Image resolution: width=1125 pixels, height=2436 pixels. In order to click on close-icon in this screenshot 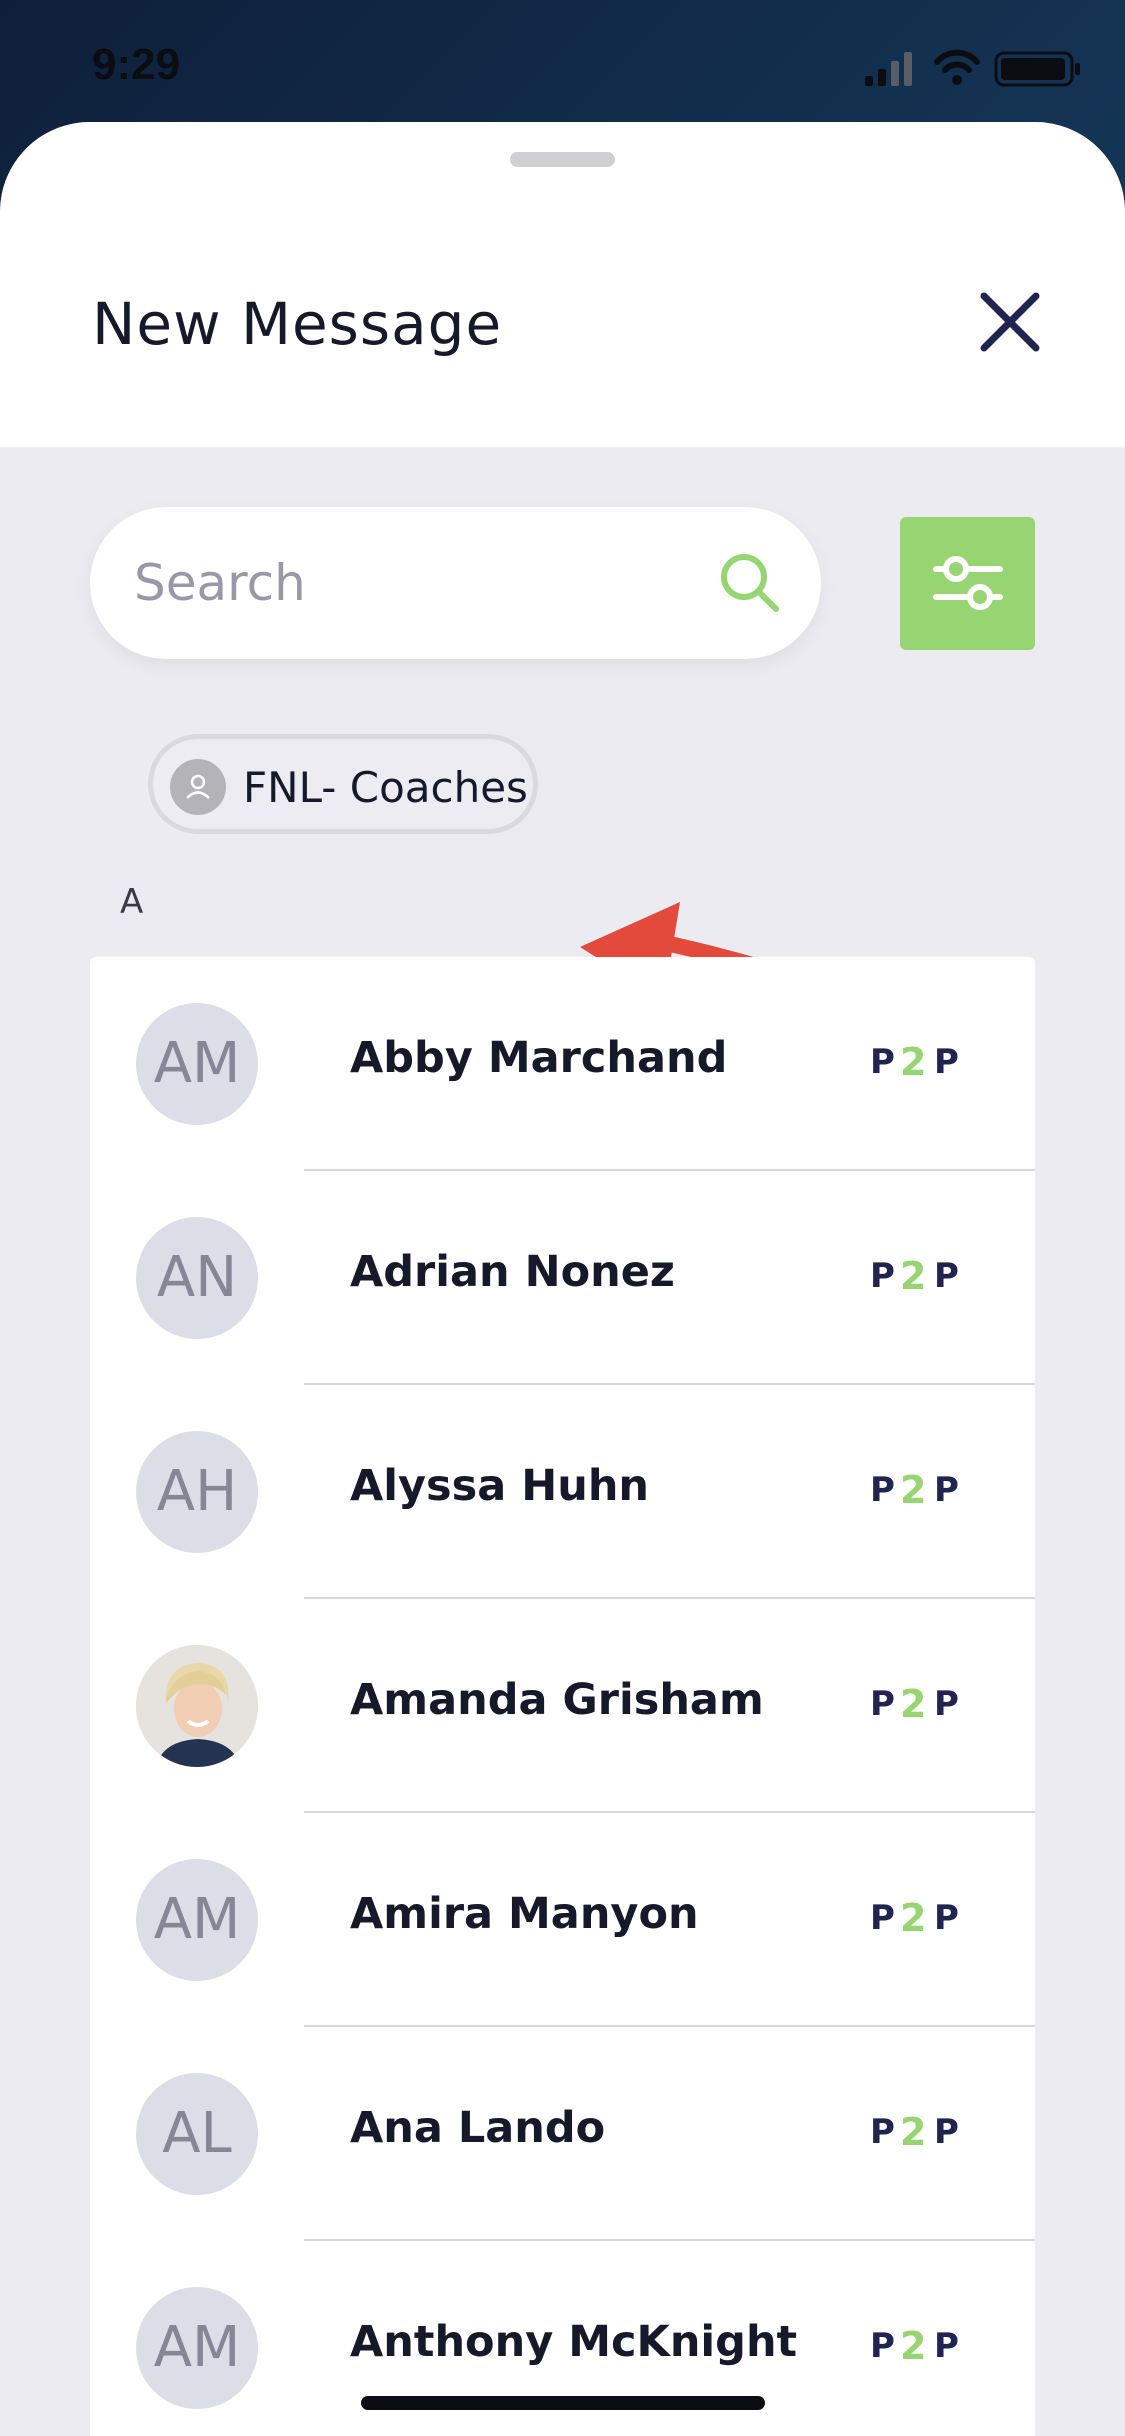, I will do `click(1010, 322)`.